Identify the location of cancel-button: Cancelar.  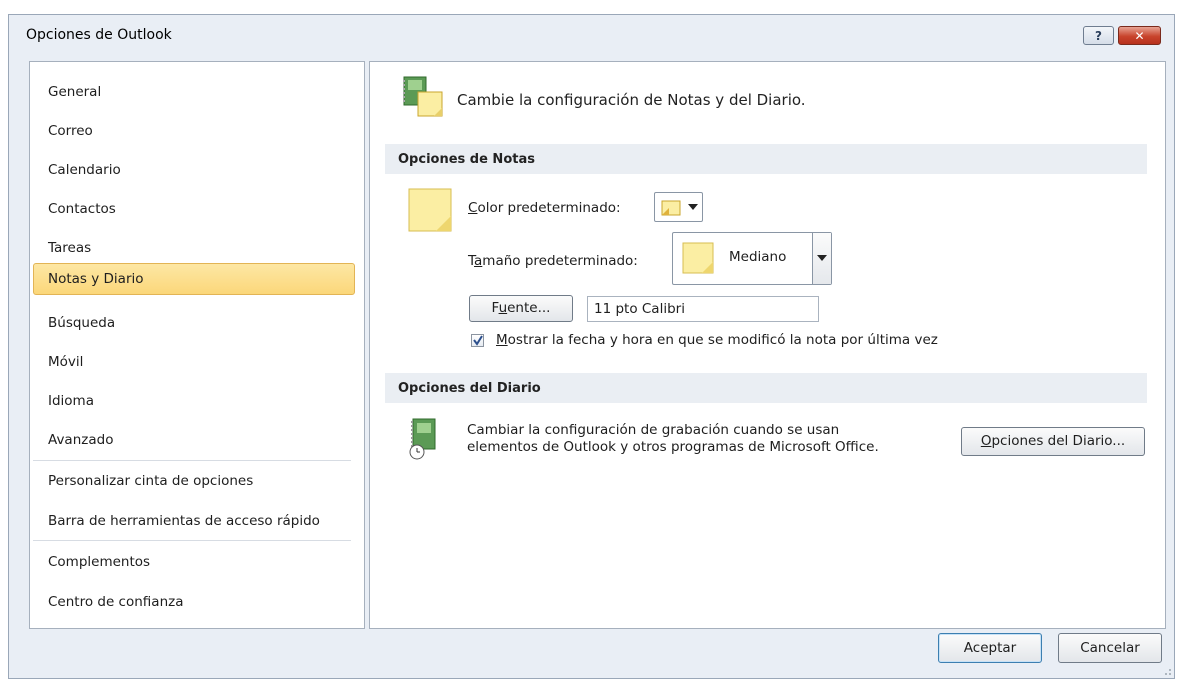
(1110, 648).